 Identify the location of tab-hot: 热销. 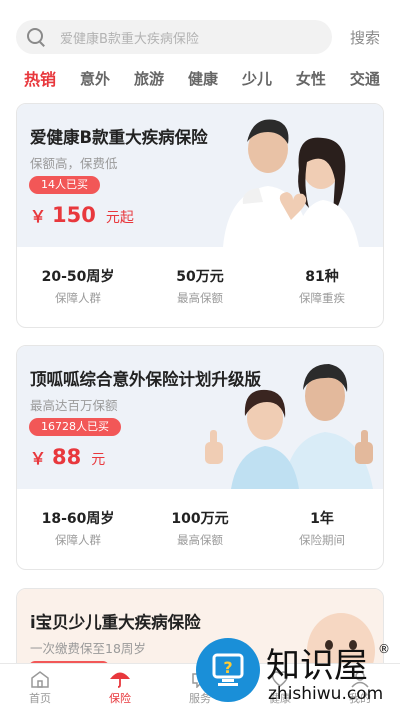
(40, 78).